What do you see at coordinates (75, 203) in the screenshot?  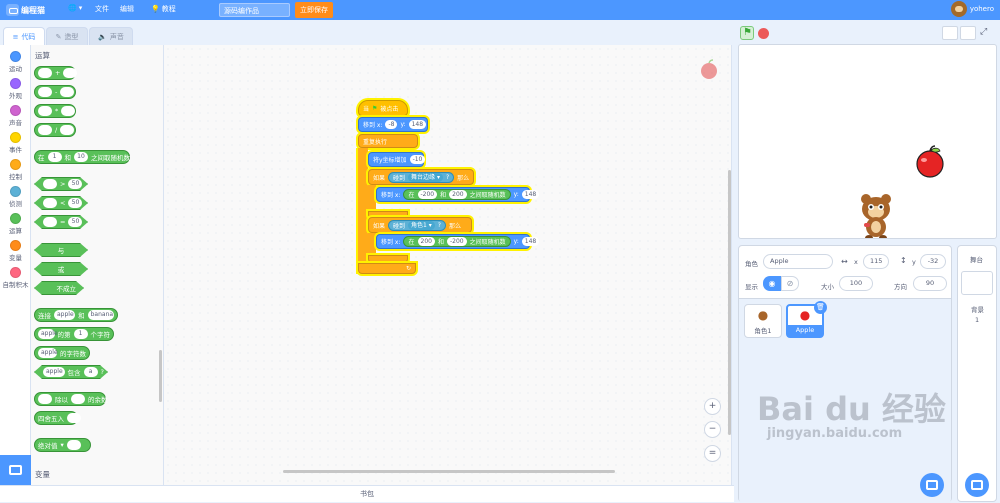 I see `lt-value: 50` at bounding box center [75, 203].